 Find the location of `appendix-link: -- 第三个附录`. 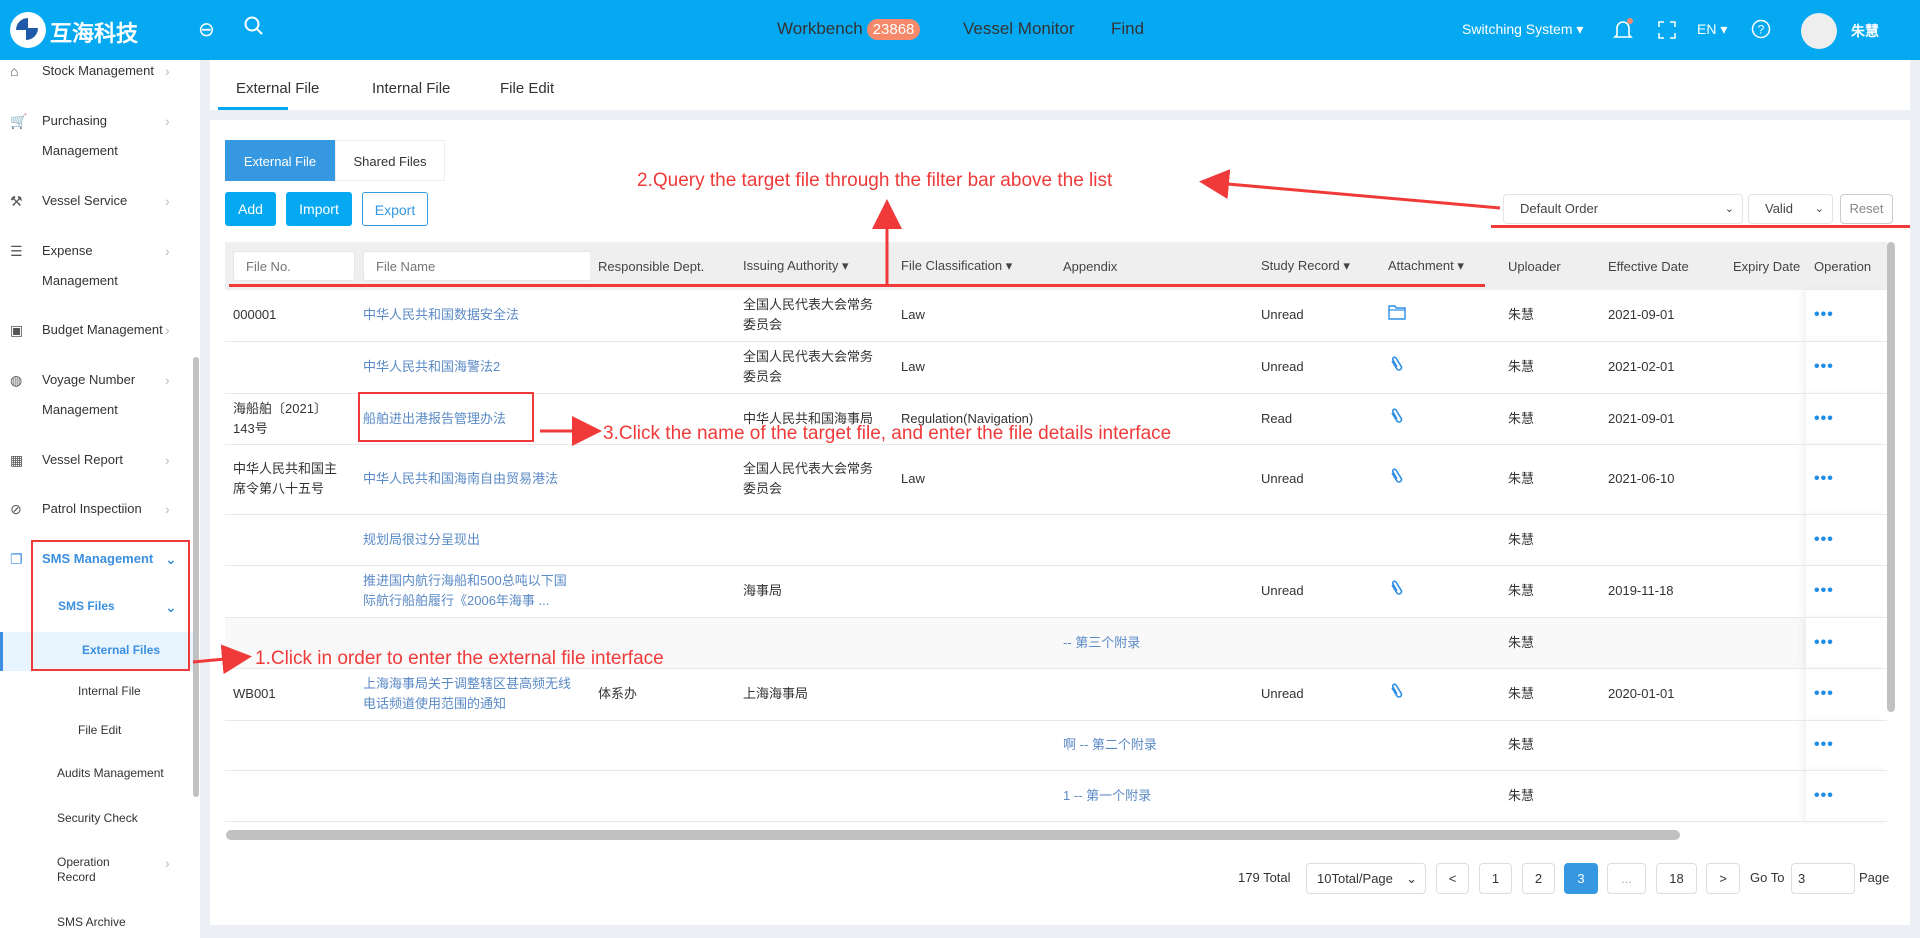

appendix-link: -- 第三个附录 is located at coordinates (1154, 643).